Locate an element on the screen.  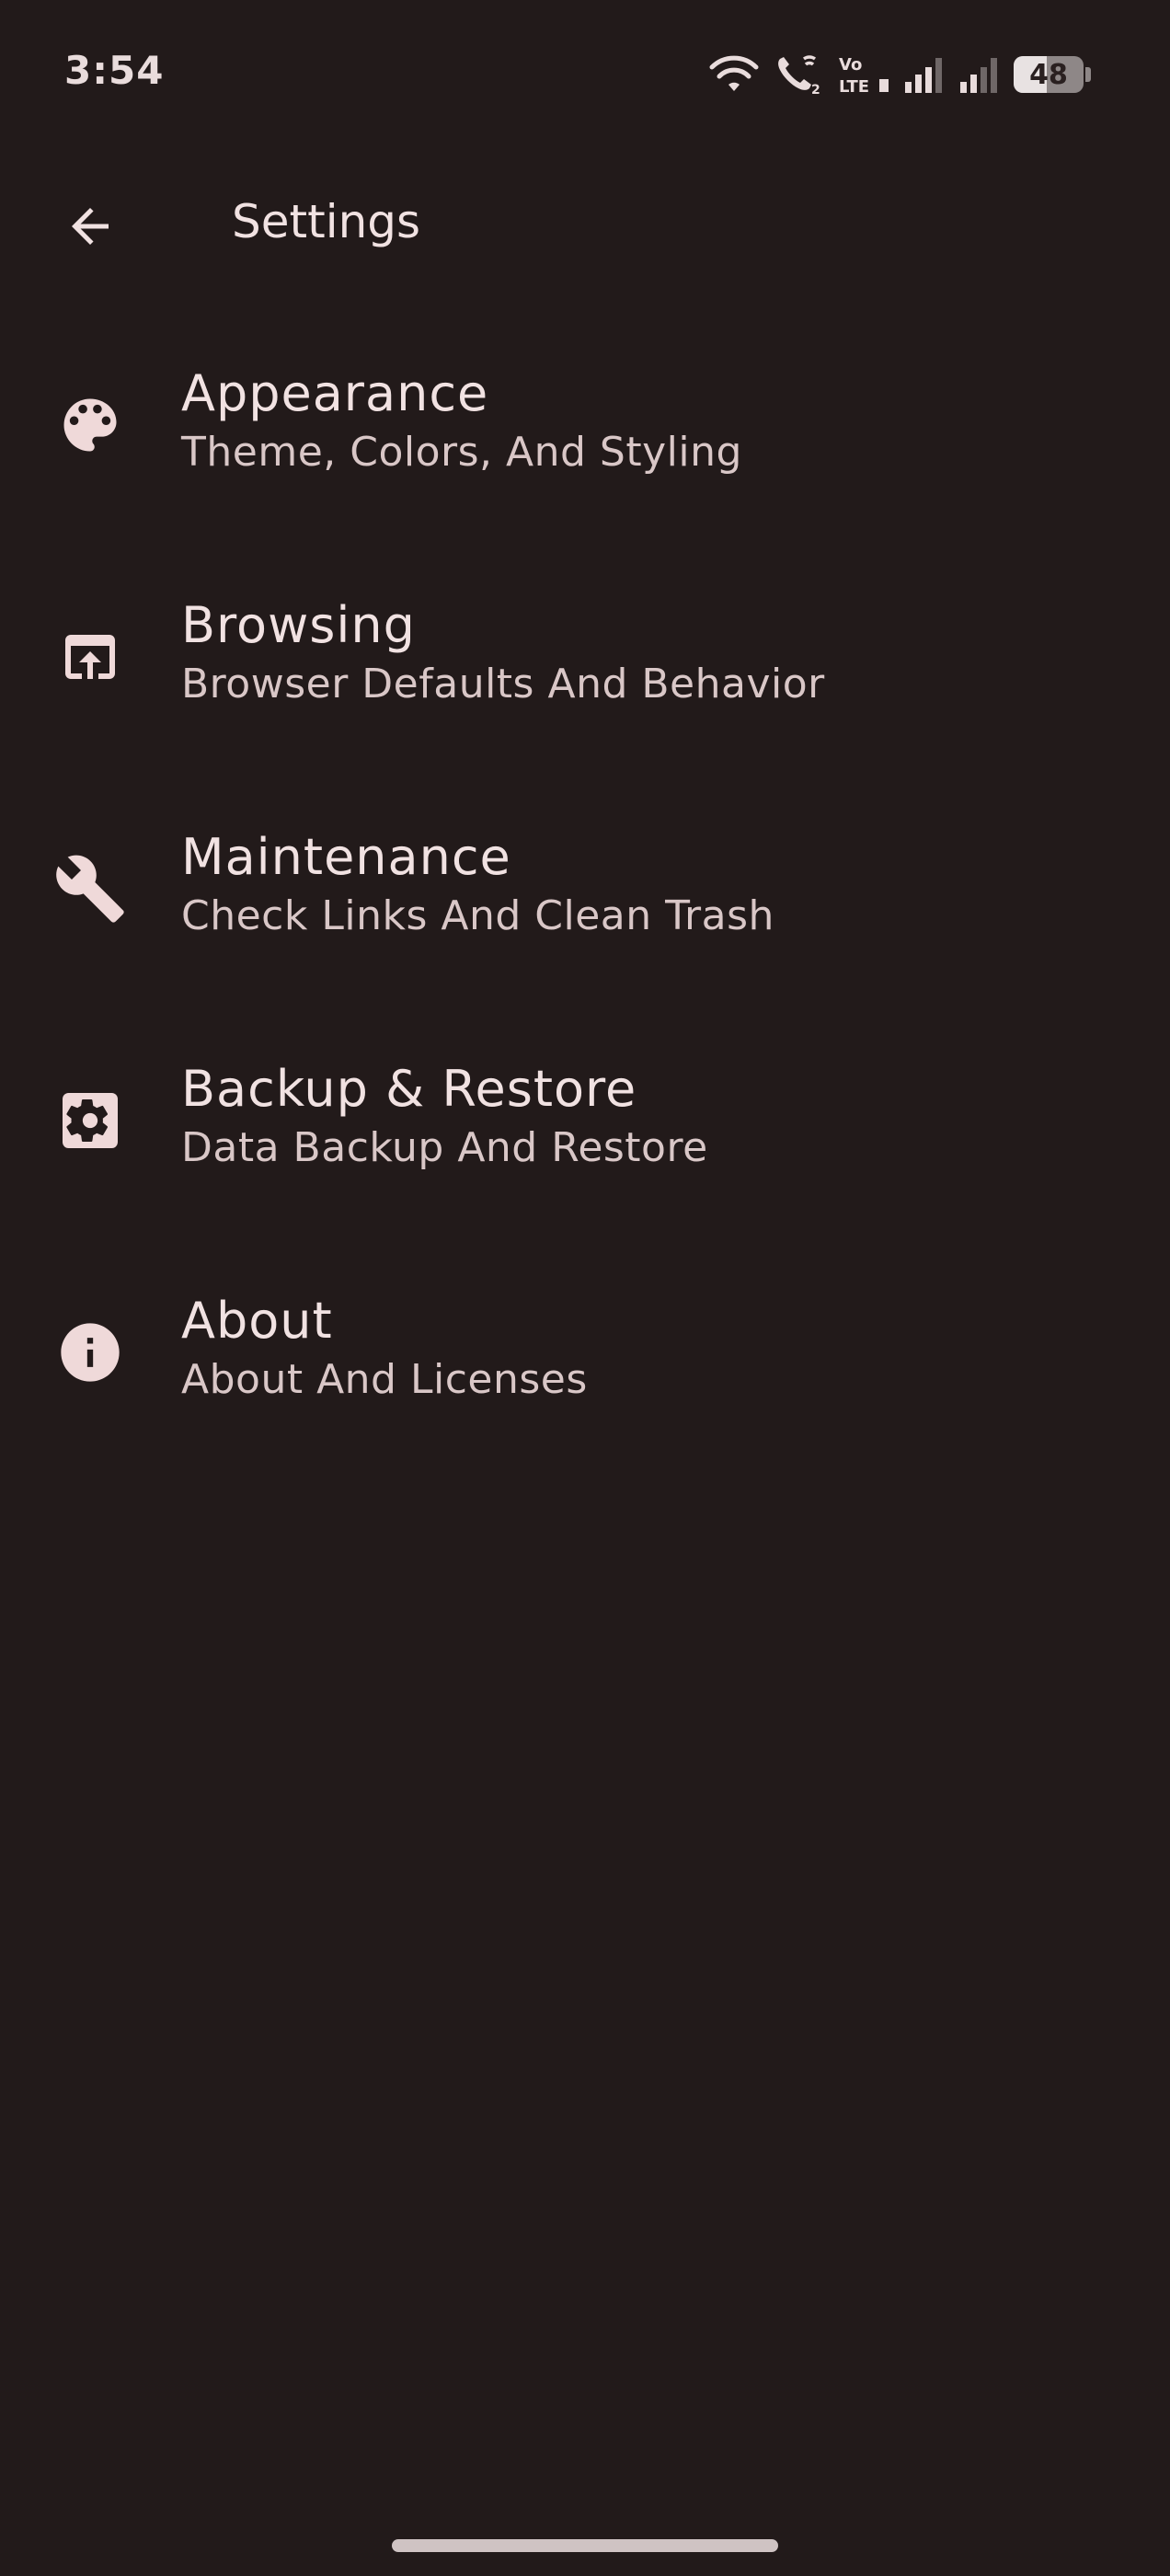
svg-text: 2 is located at coordinates (815, 89).